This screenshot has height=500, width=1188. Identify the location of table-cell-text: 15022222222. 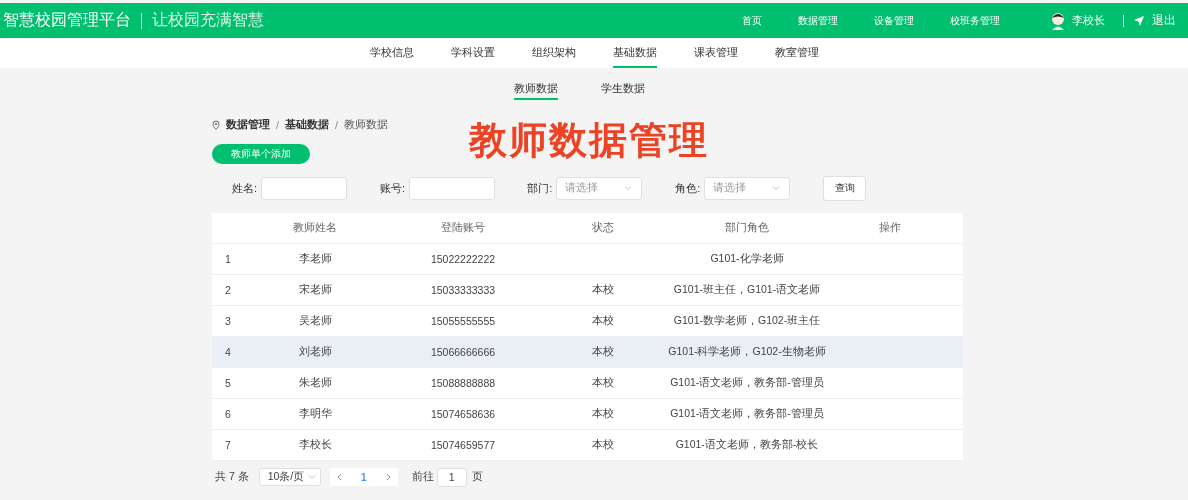
(463, 259).